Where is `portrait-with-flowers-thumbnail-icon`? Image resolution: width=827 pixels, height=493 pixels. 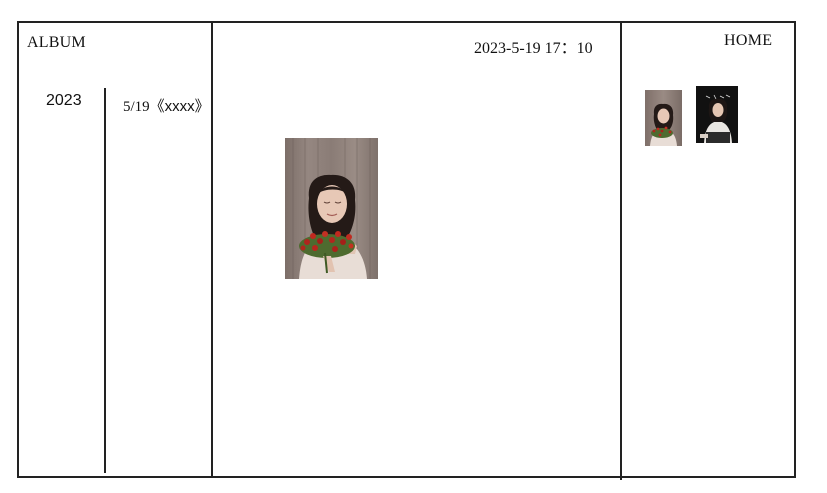 portrait-with-flowers-thumbnail-icon is located at coordinates (663, 124).